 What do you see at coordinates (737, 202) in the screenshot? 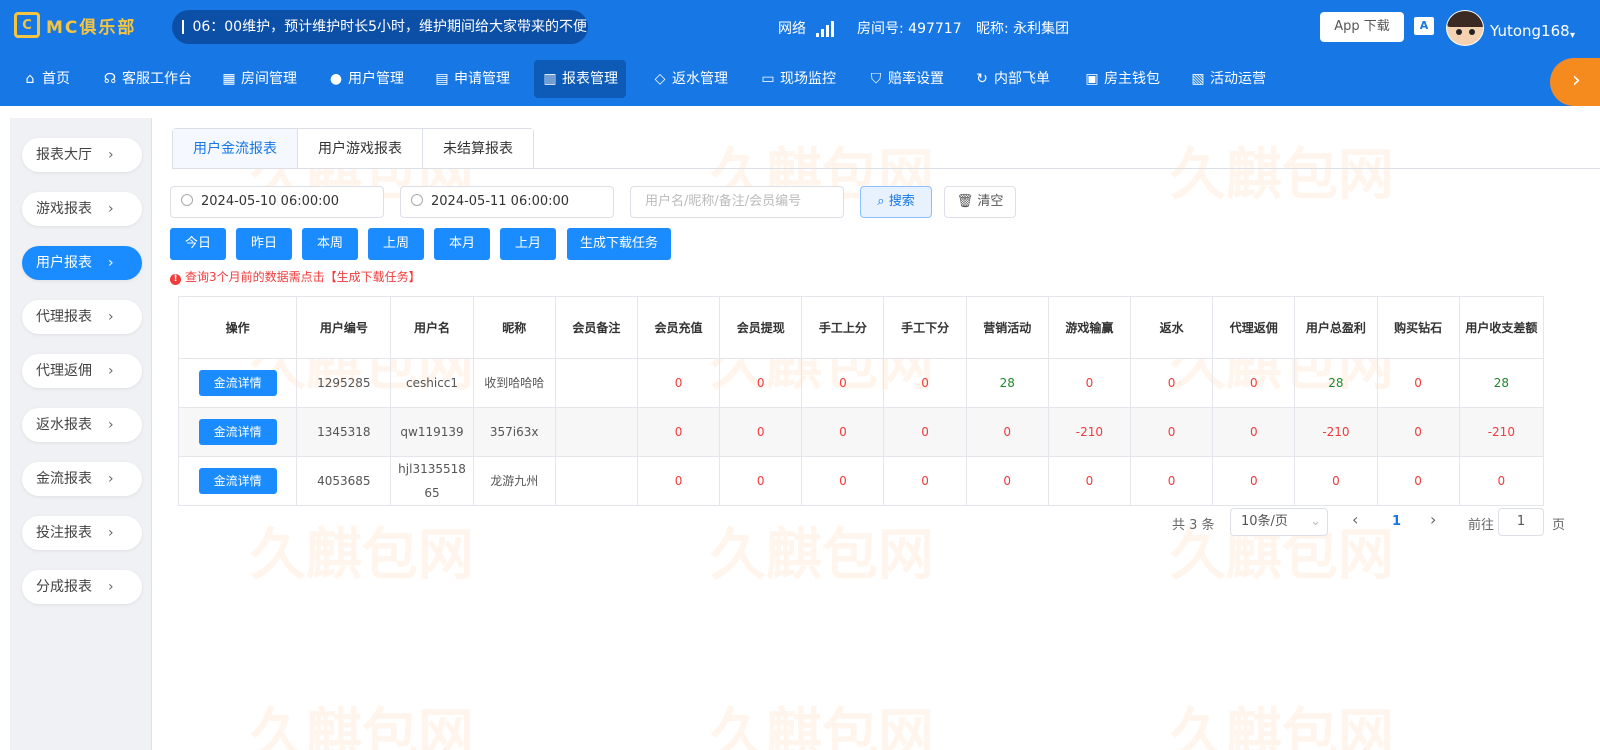
I see `keyword-search-input: 用户名/昵称/备注/会员编号` at bounding box center [737, 202].